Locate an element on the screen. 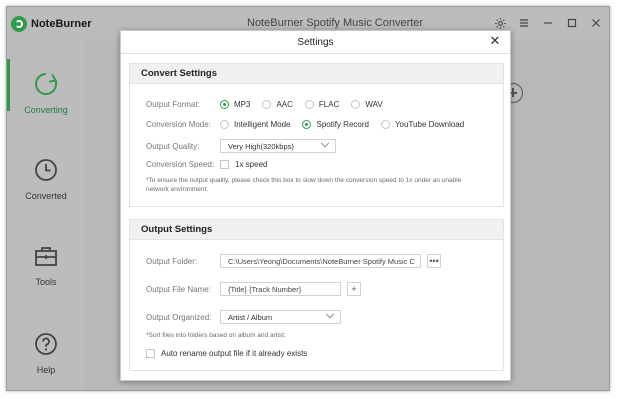 The height and width of the screenshot is (399, 617). mode-spotify-record-radio: Spotify Record is located at coordinates (335, 124).